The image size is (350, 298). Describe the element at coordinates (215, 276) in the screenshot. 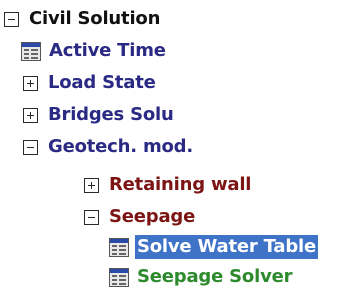

I see `tree-item-label: Seepage Solver` at that location.